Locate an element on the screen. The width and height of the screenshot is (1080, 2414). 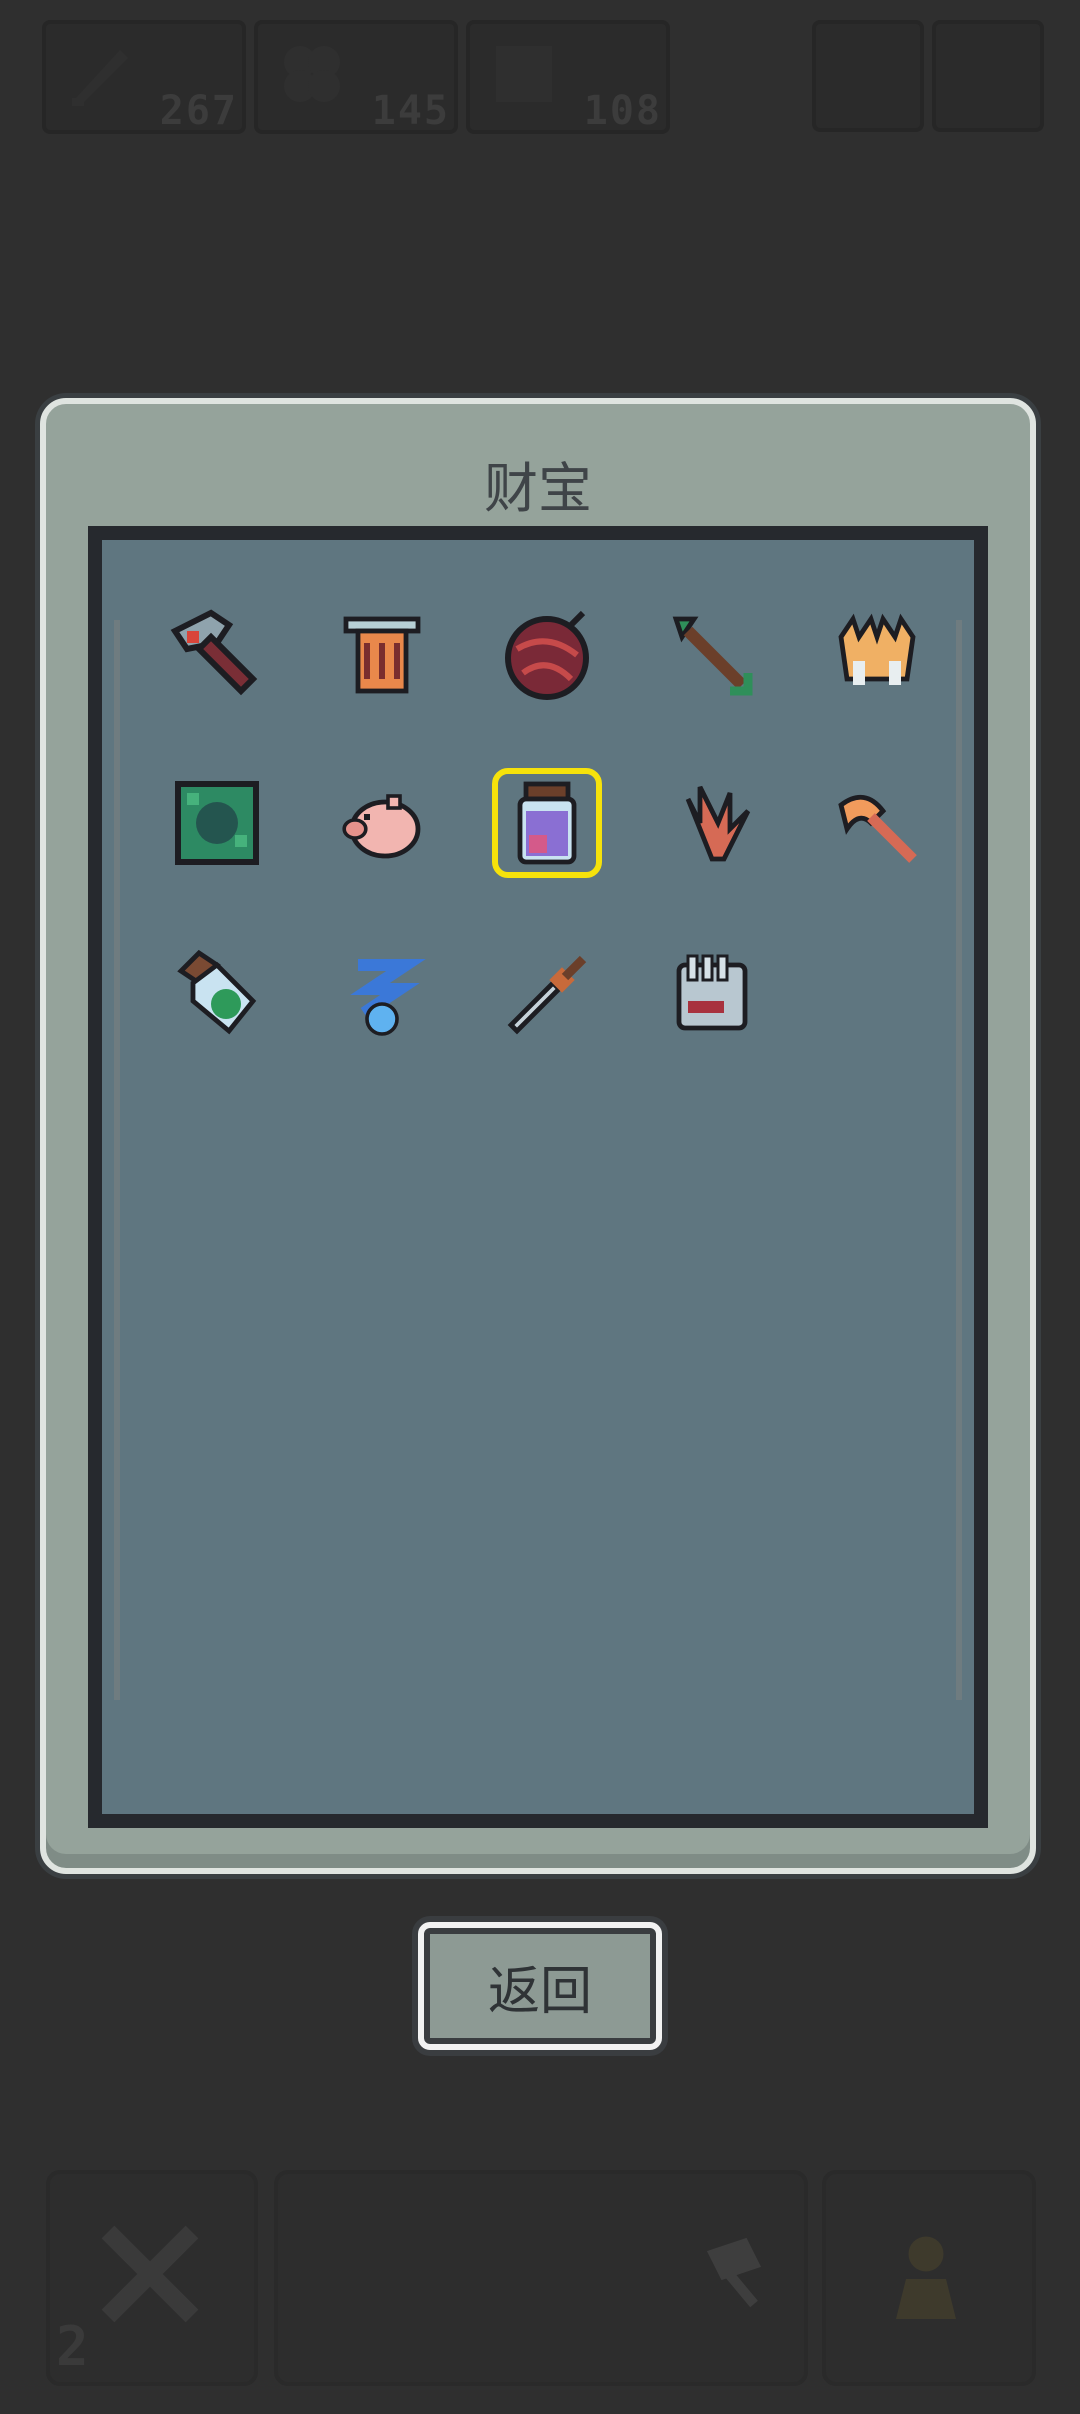
treasure-slot-selected is located at coordinates (547, 823).